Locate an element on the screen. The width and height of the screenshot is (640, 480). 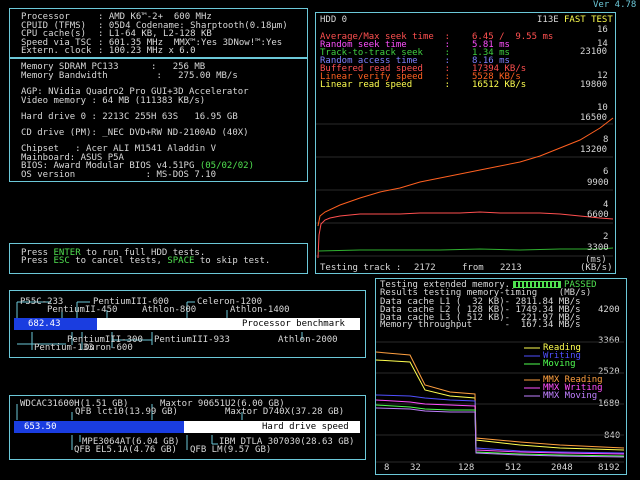
hdd-label-qfb-lm: QFB LM(9.57 GB) is located at coordinates (231, 450).